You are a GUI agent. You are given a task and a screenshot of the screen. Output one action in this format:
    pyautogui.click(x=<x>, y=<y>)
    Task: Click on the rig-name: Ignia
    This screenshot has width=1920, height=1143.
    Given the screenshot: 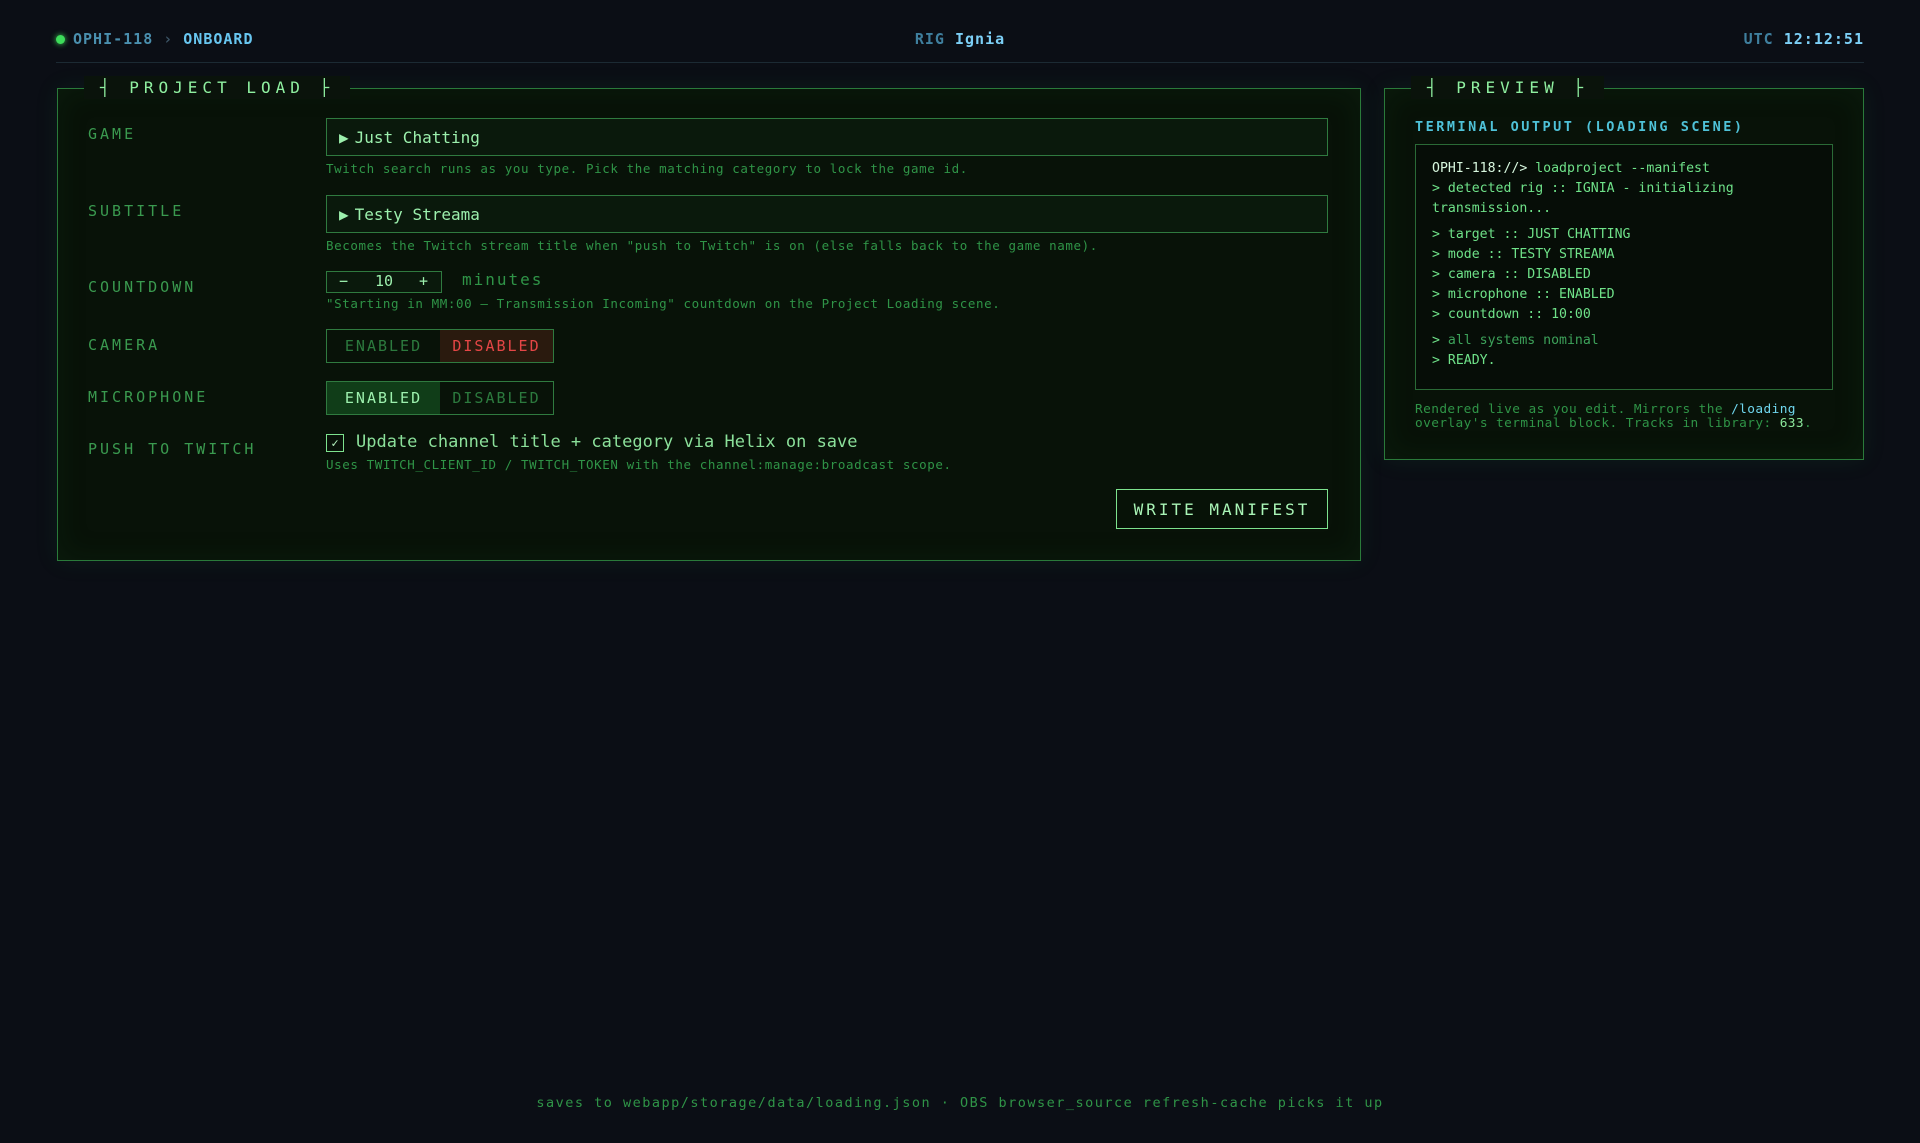 What is the action you would take?
    pyautogui.click(x=980, y=39)
    